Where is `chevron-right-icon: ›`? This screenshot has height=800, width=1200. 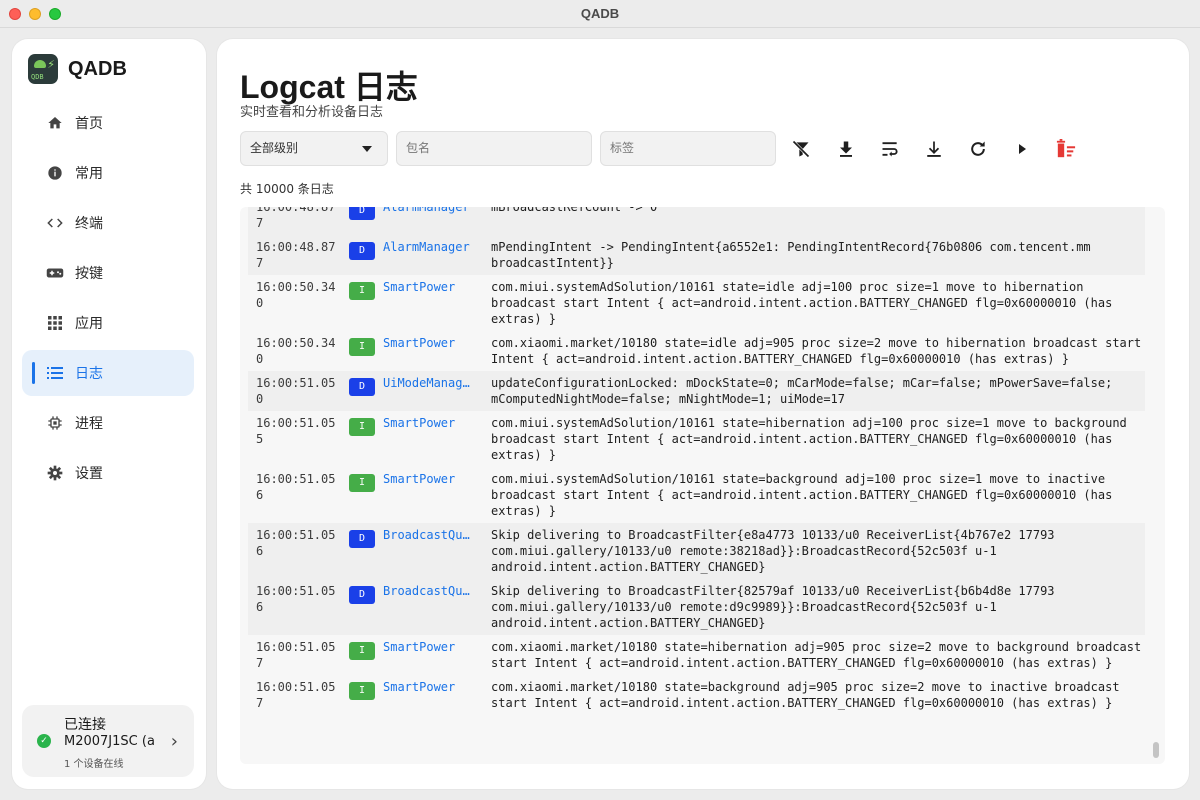
chevron-right-icon: › is located at coordinates (174, 741).